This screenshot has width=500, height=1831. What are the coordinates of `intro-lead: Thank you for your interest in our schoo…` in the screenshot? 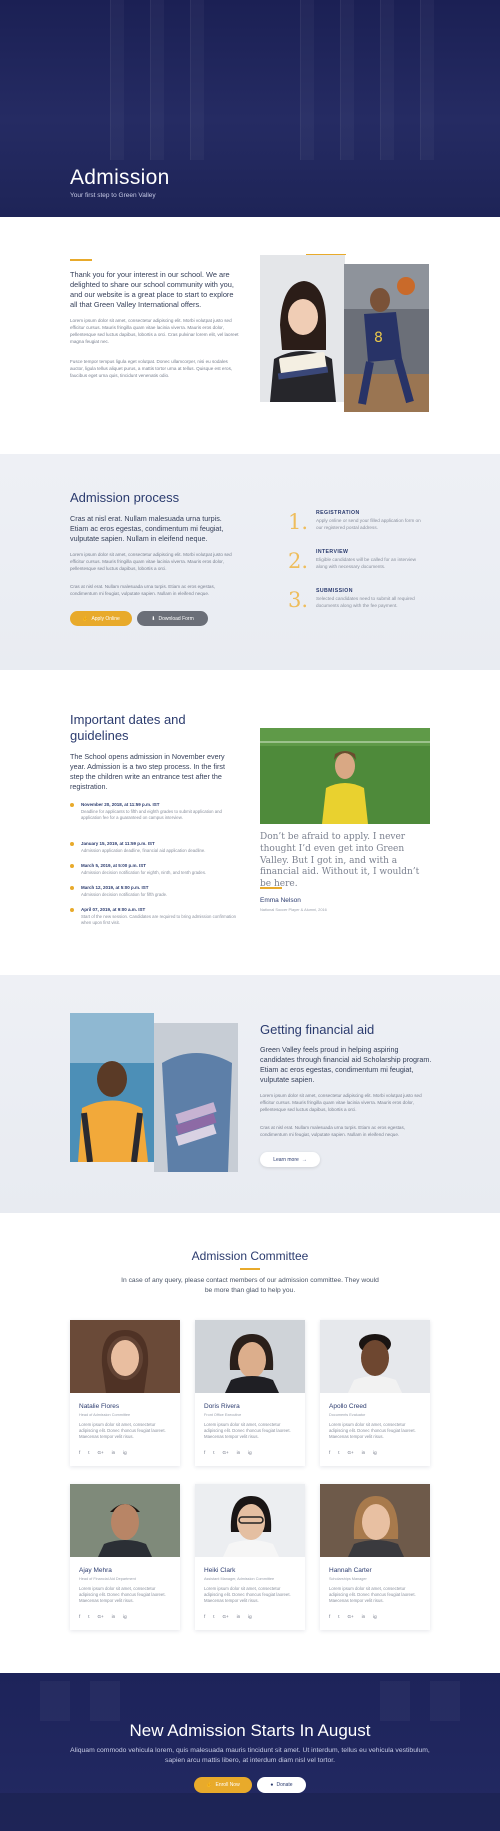 It's located at (152, 289).